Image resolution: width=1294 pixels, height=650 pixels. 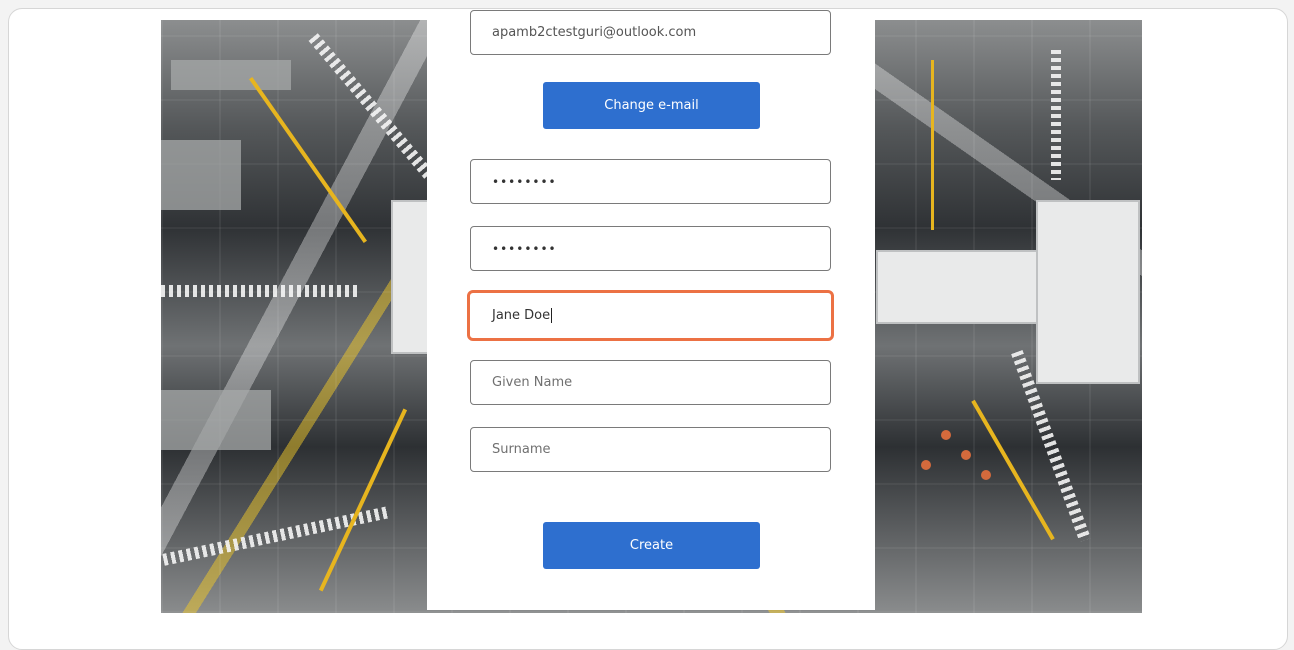 I want to click on create-button: Create, so click(x=651, y=545).